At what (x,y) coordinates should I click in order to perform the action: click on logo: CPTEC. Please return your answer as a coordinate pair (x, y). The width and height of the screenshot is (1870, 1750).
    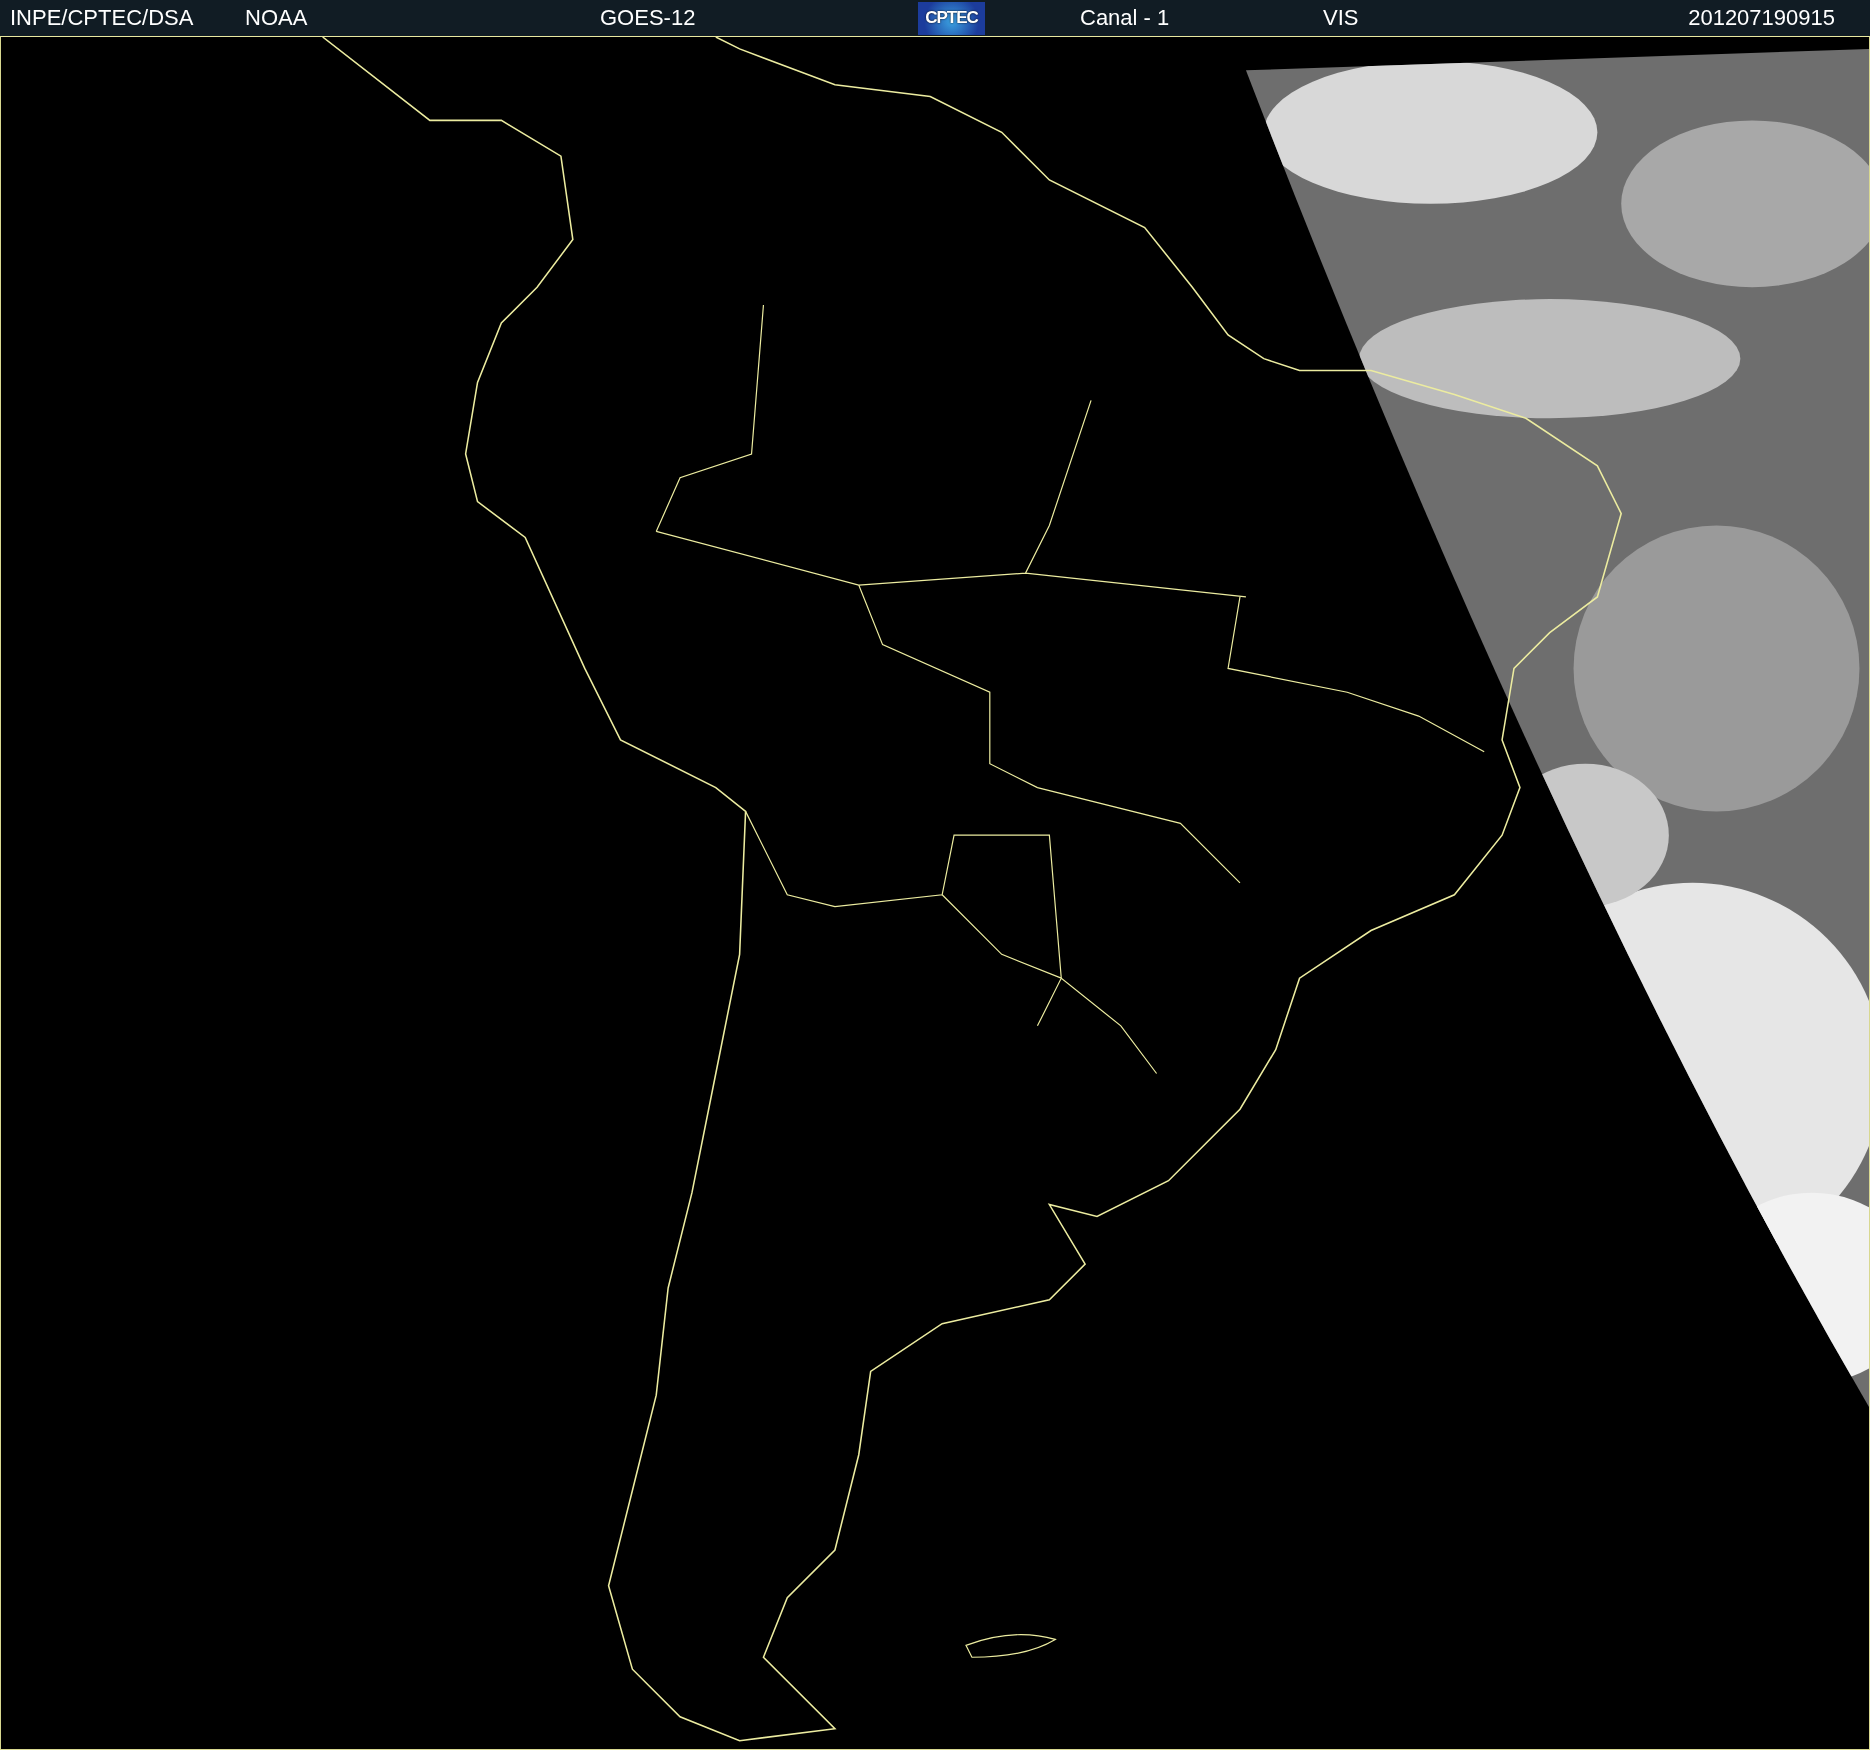
    Looking at the image, I should click on (951, 18).